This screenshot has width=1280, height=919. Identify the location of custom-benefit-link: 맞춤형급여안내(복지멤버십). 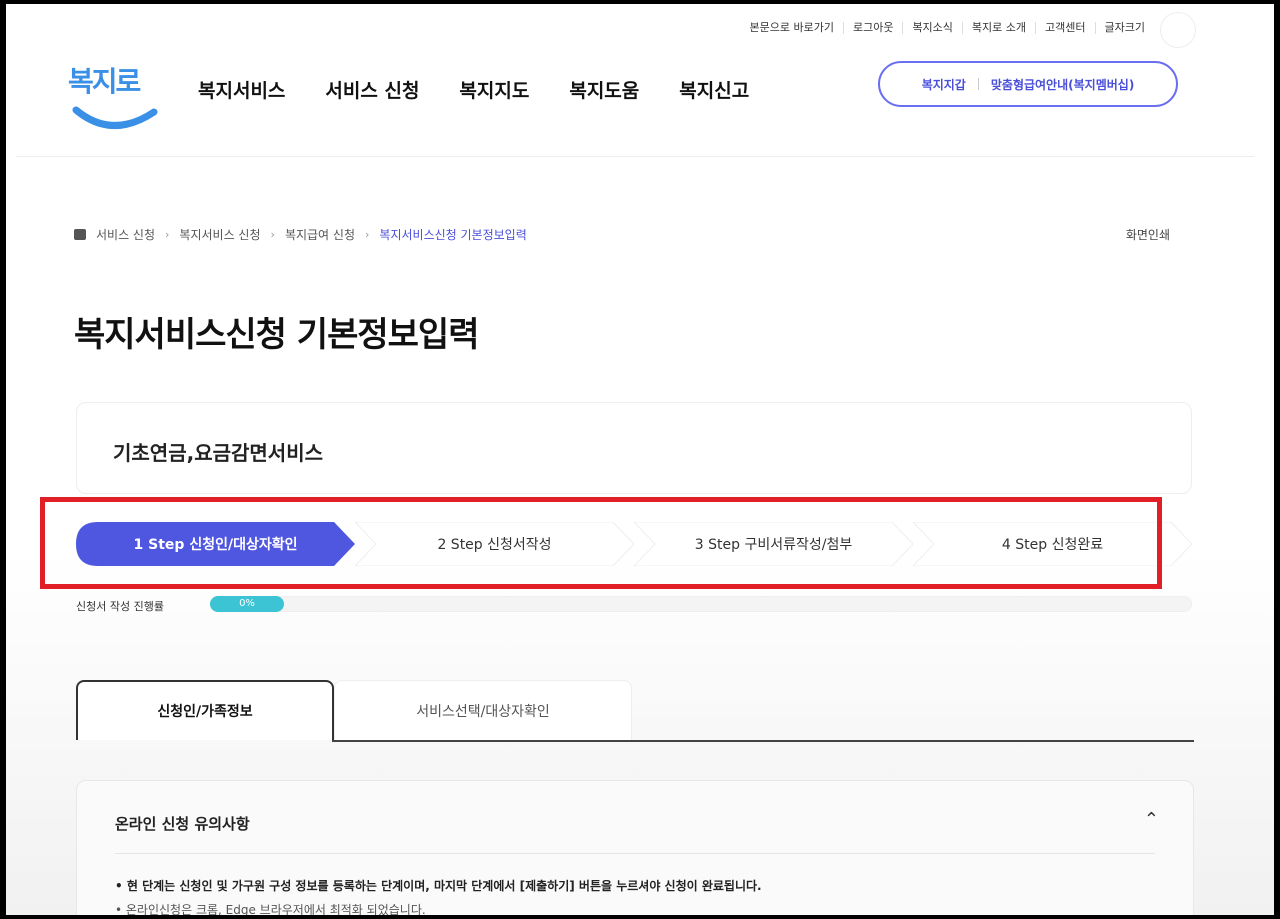
(1062, 84).